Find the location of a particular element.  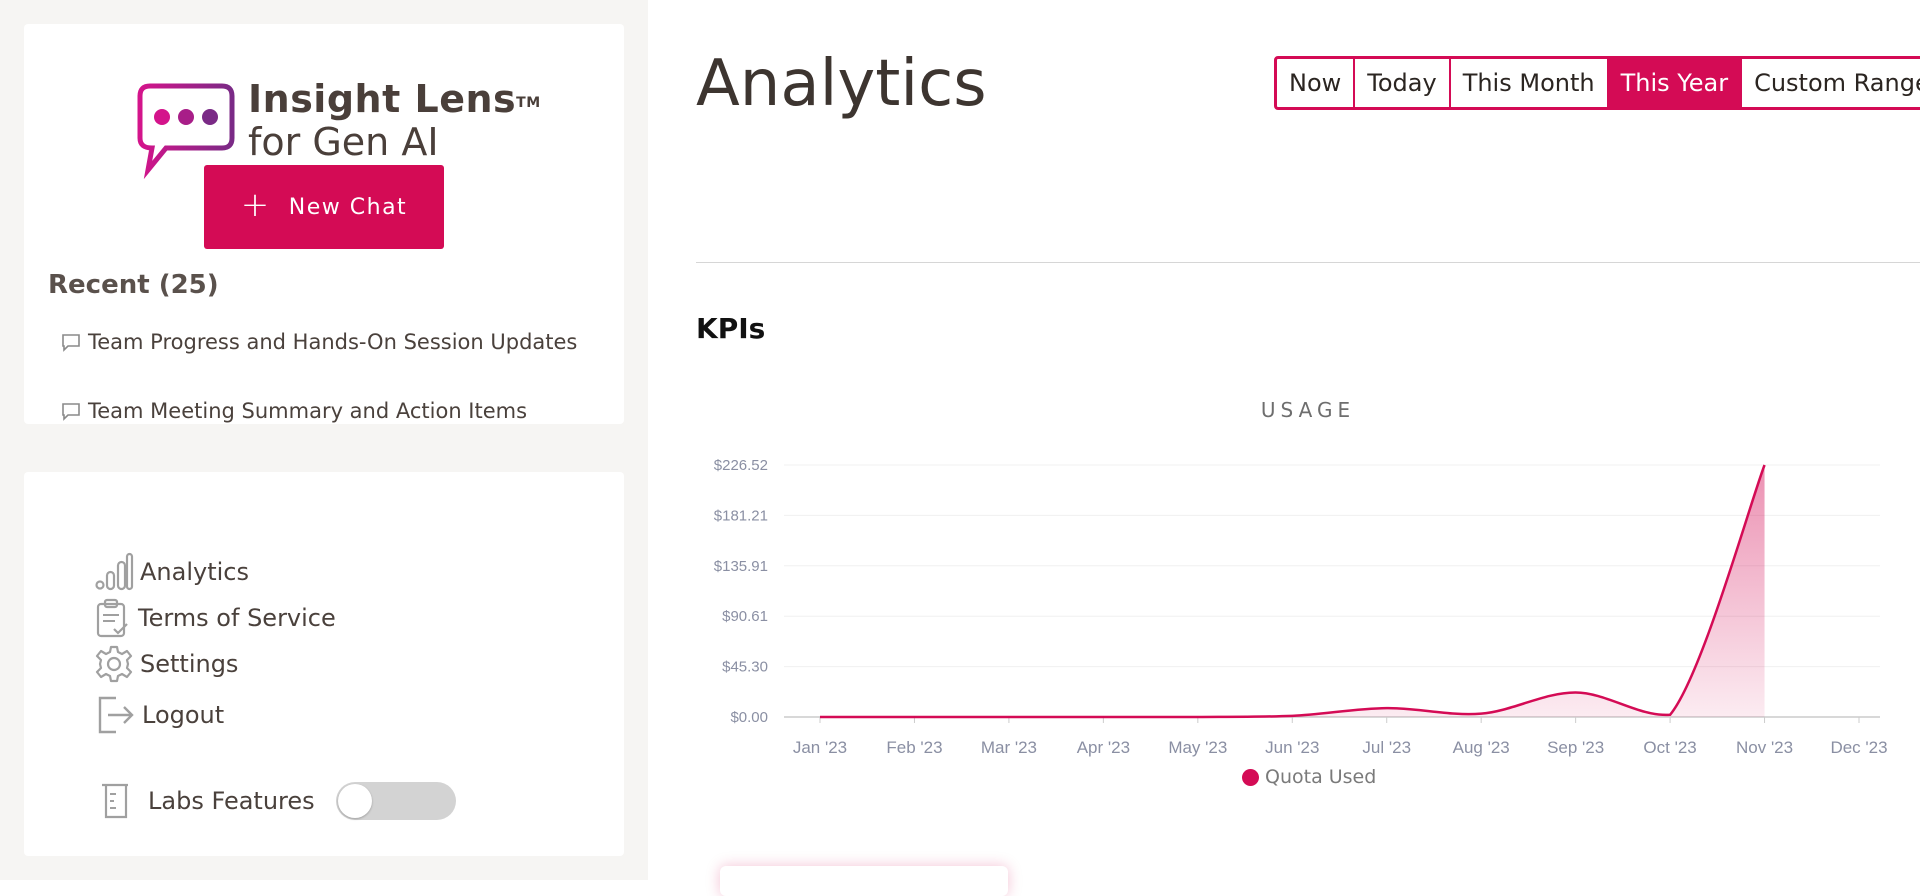

app-logo: Insight LensTM for Gen AI is located at coordinates (351, 118).